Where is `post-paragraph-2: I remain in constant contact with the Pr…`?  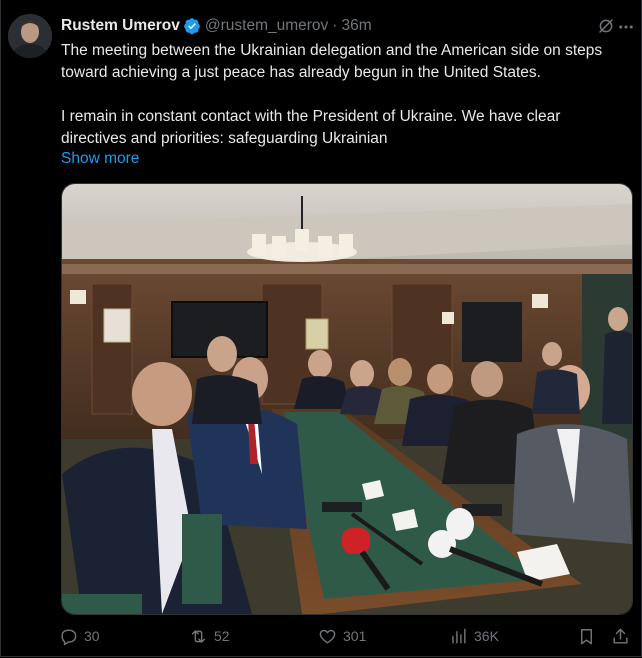 post-paragraph-2: I remain in constant contact with the Pr… is located at coordinates (311, 127).